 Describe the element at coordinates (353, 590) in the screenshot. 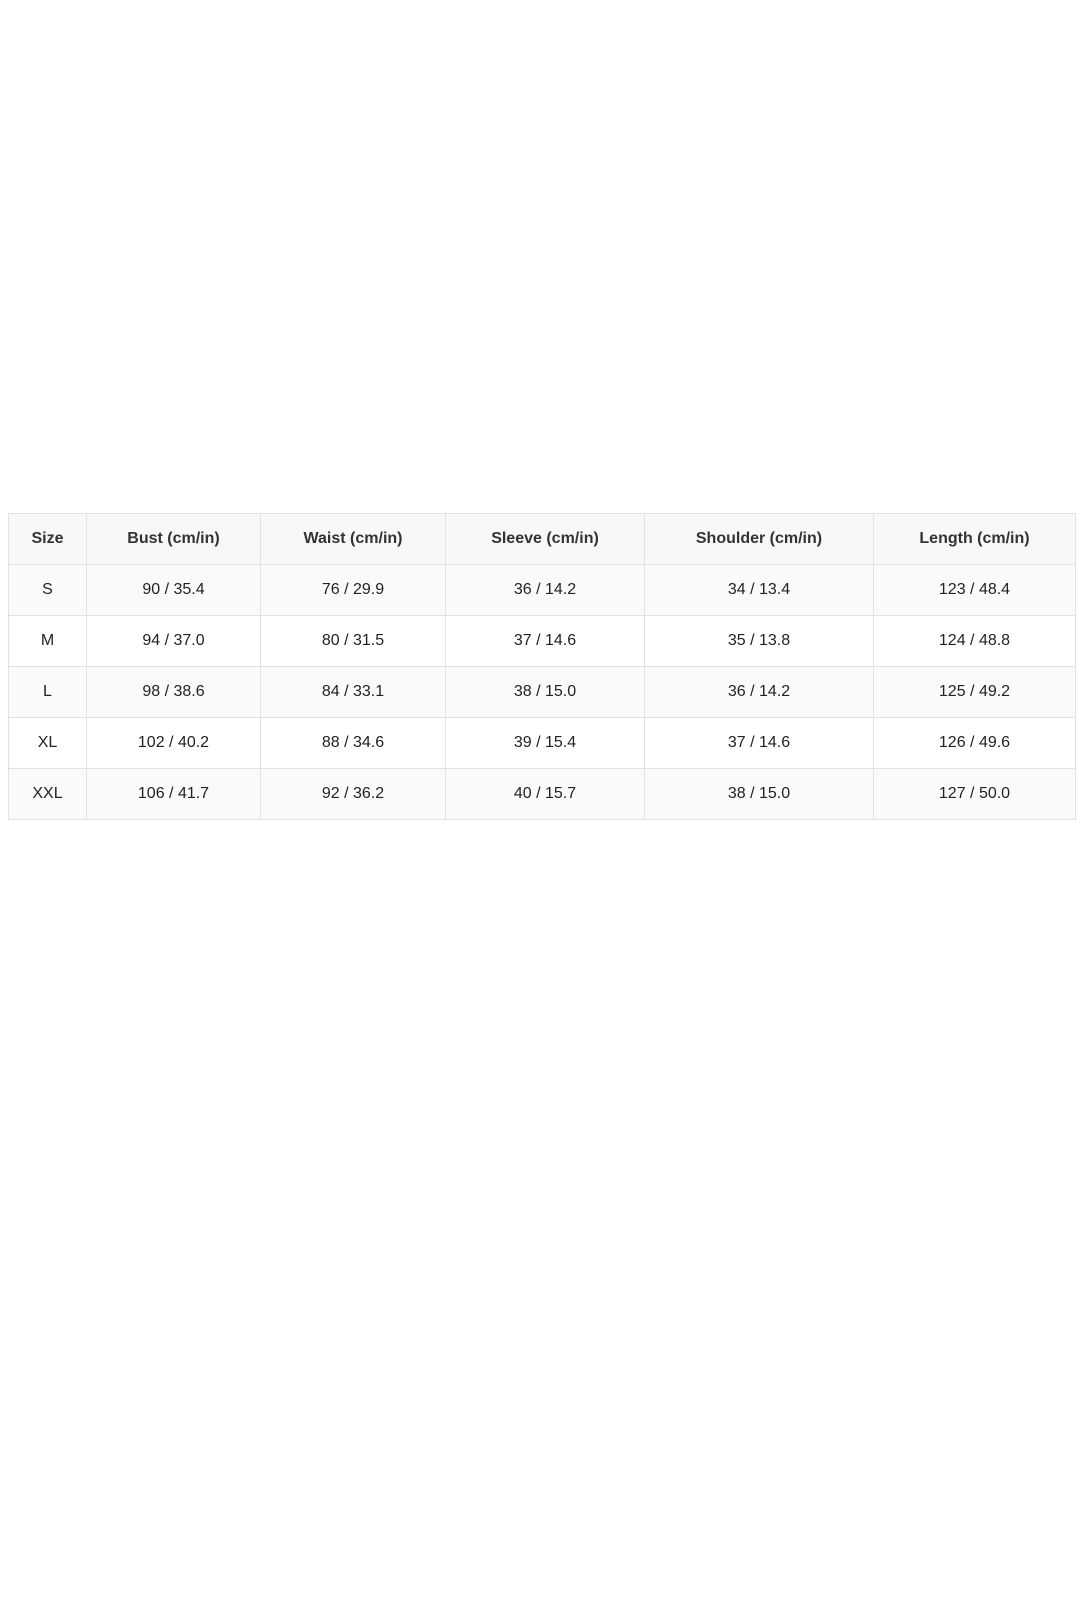

I see `cell-waist: 76 / 29.9` at that location.